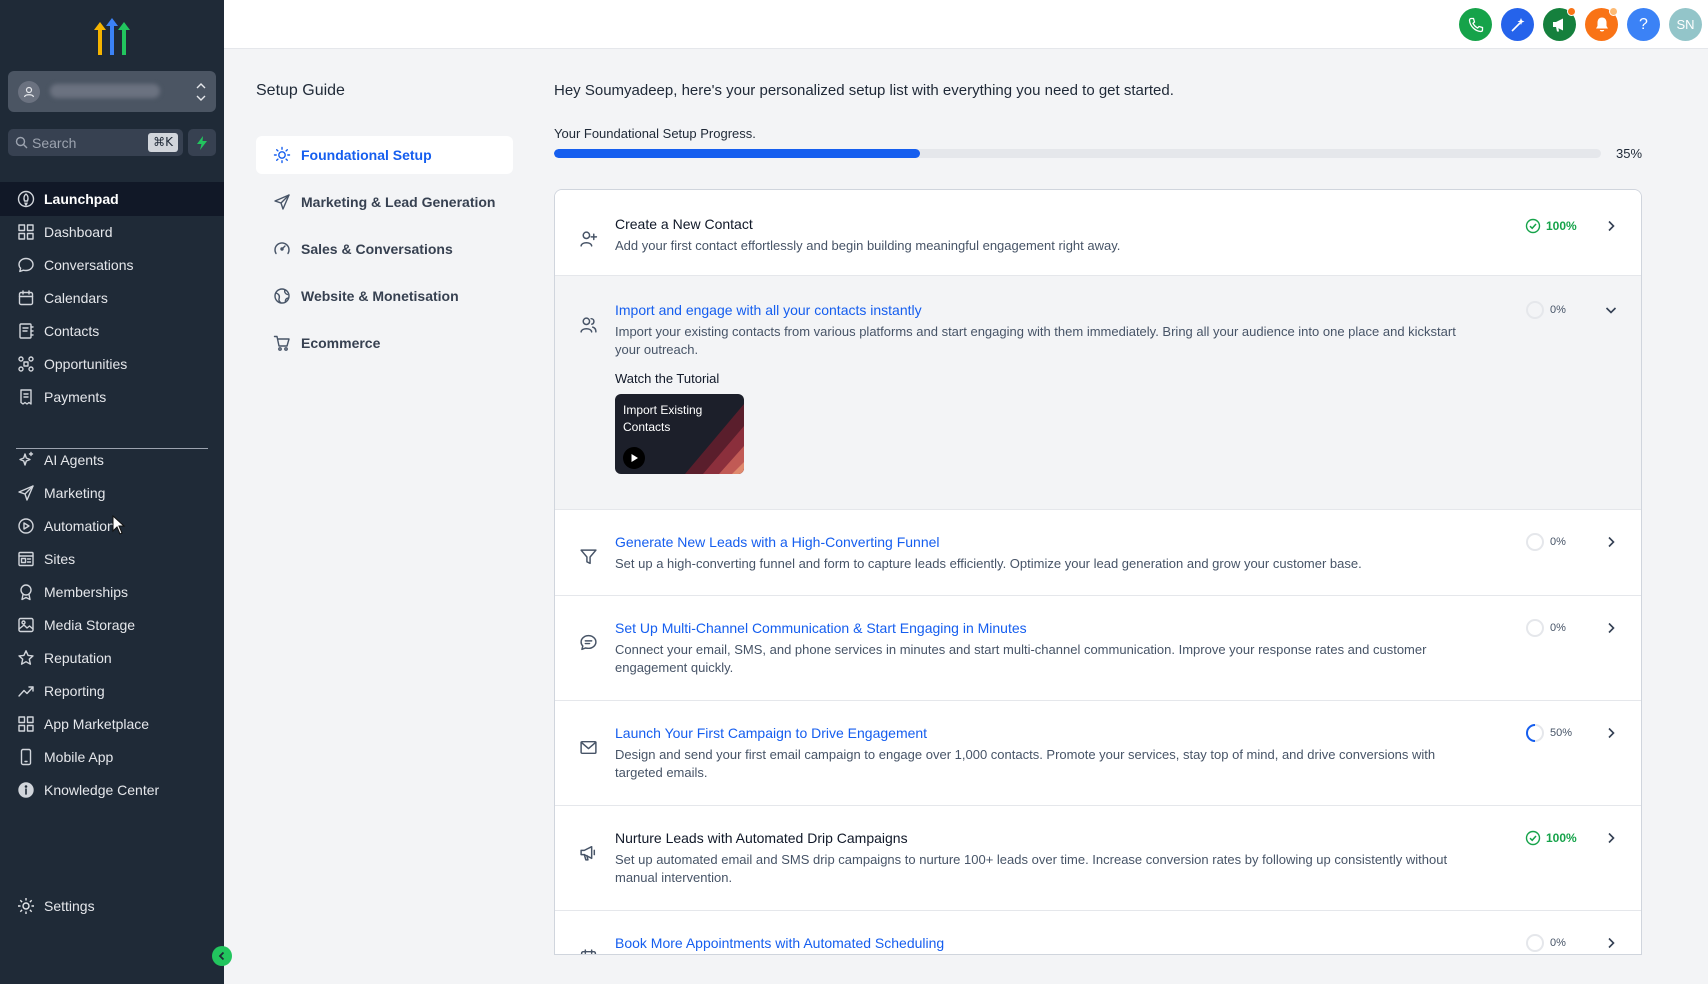  I want to click on sidebar-item-contacts: Contacts, so click(112, 331).